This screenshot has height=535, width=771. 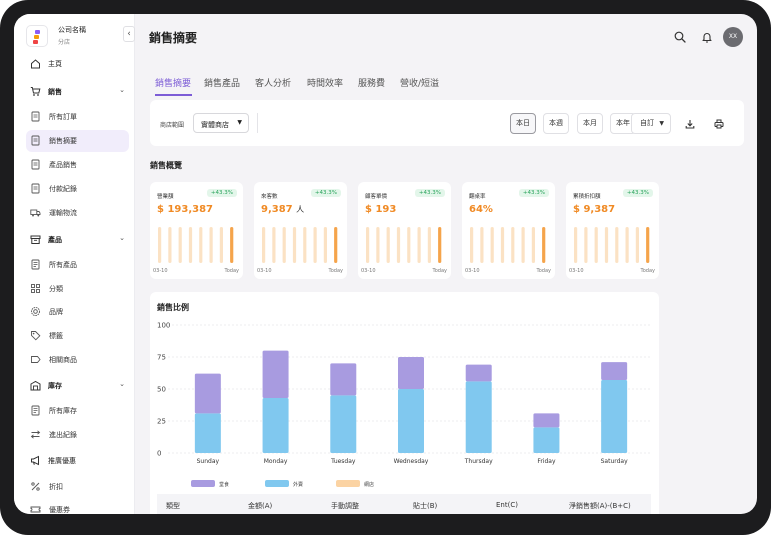 I want to click on custom-period-select: 自訂 ▼, so click(x=651, y=123).